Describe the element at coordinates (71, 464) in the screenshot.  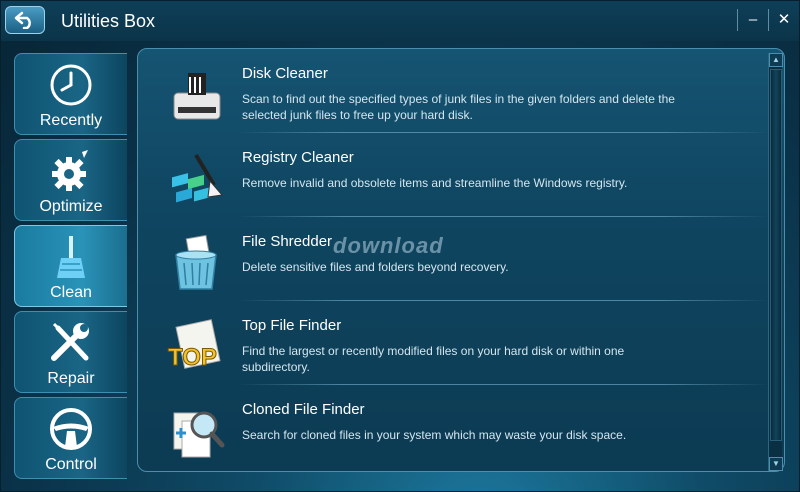
I see `sidebar-item-label: Control` at that location.